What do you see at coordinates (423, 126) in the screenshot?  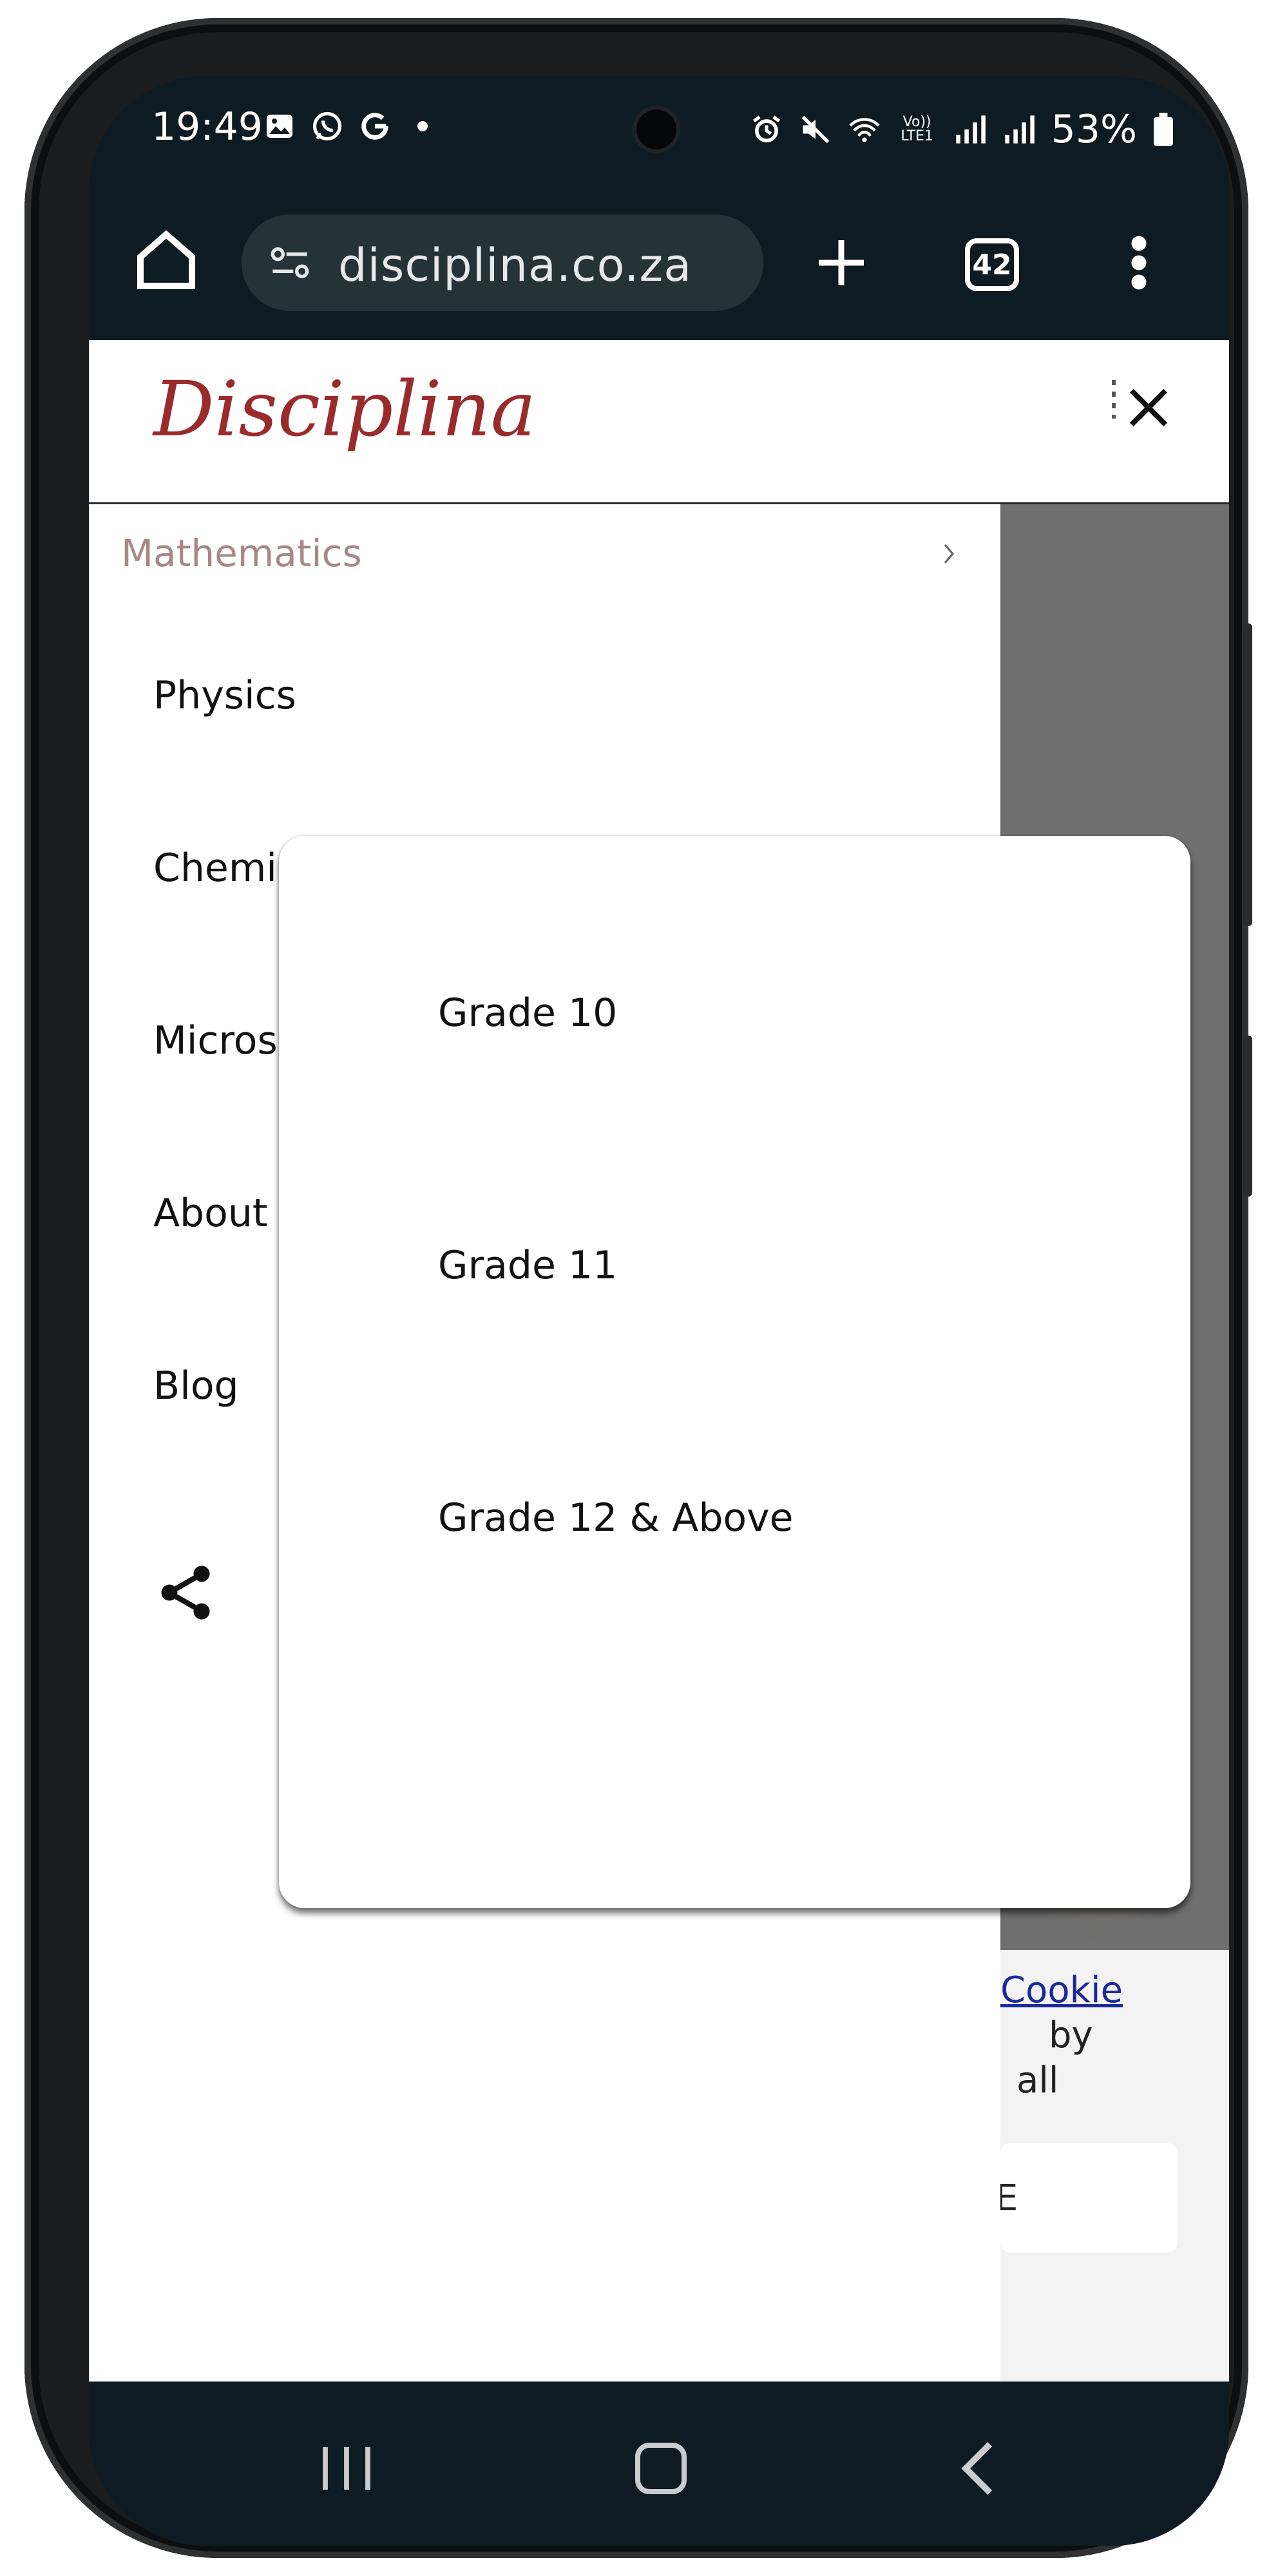 I see `dot-icon` at bounding box center [423, 126].